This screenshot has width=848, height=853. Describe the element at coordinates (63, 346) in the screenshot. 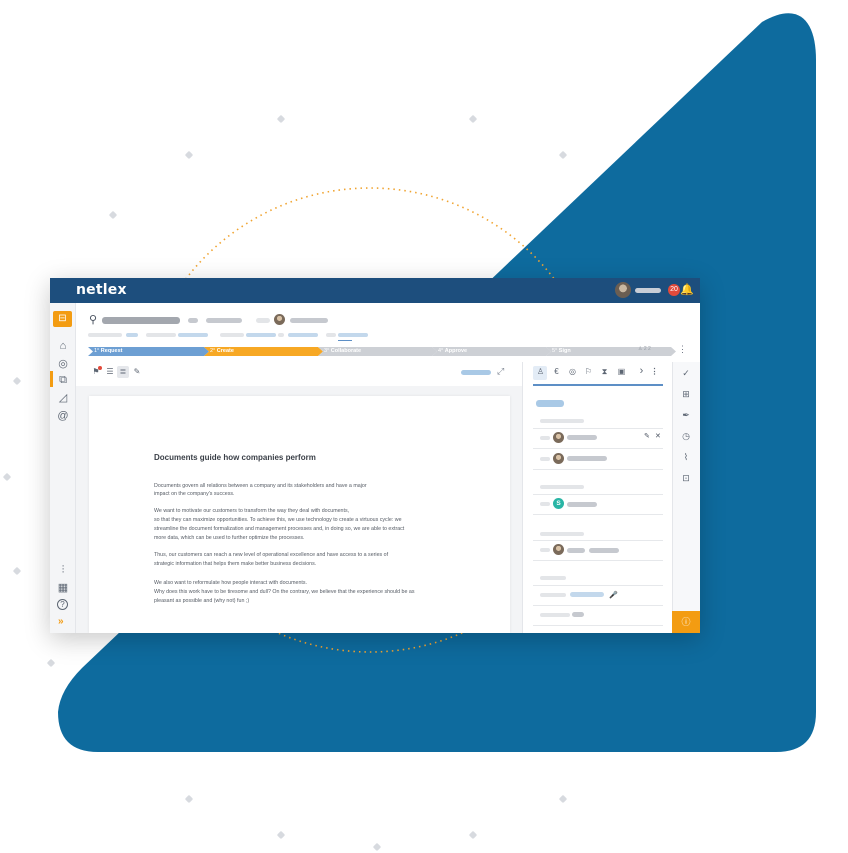

I see `home-icon: ⌂` at that location.